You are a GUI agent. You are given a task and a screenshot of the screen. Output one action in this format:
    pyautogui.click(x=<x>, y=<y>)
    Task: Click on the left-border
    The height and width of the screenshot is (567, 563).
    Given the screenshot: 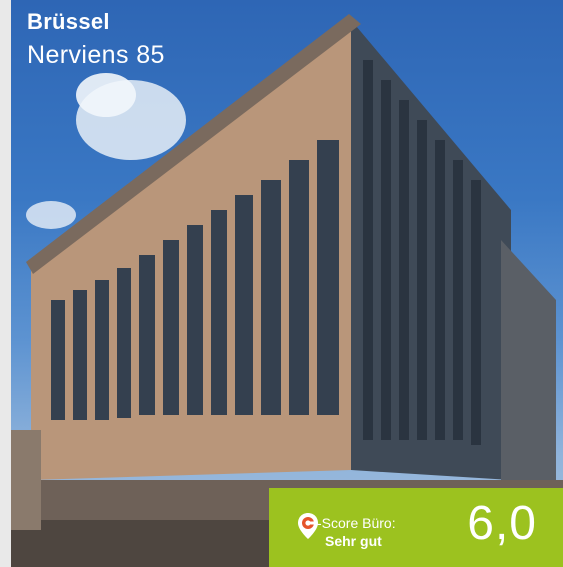 What is the action you would take?
    pyautogui.click(x=5, y=283)
    